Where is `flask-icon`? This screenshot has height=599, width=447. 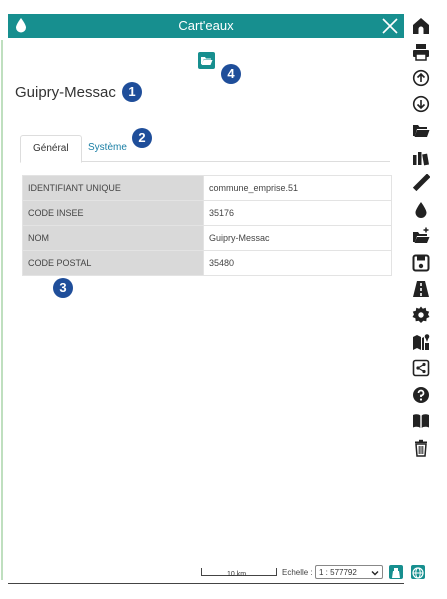 flask-icon is located at coordinates (396, 573).